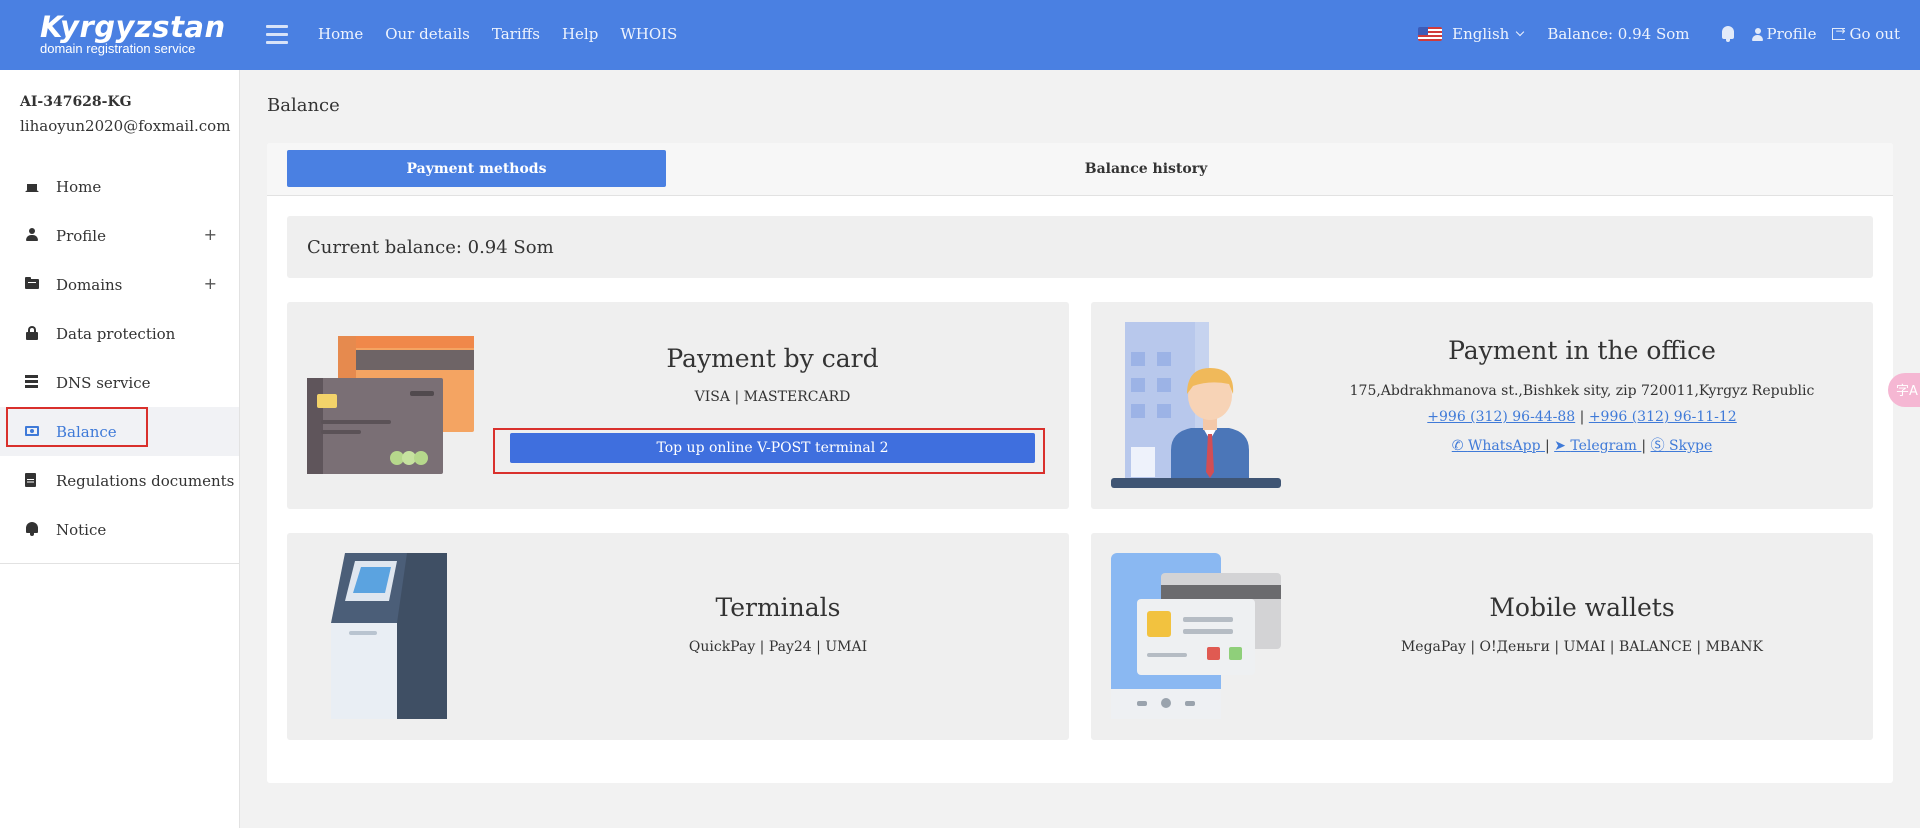 Image resolution: width=1920 pixels, height=828 pixels. Describe the element at coordinates (1481, 34) in the screenshot. I see `language-label: English` at that location.